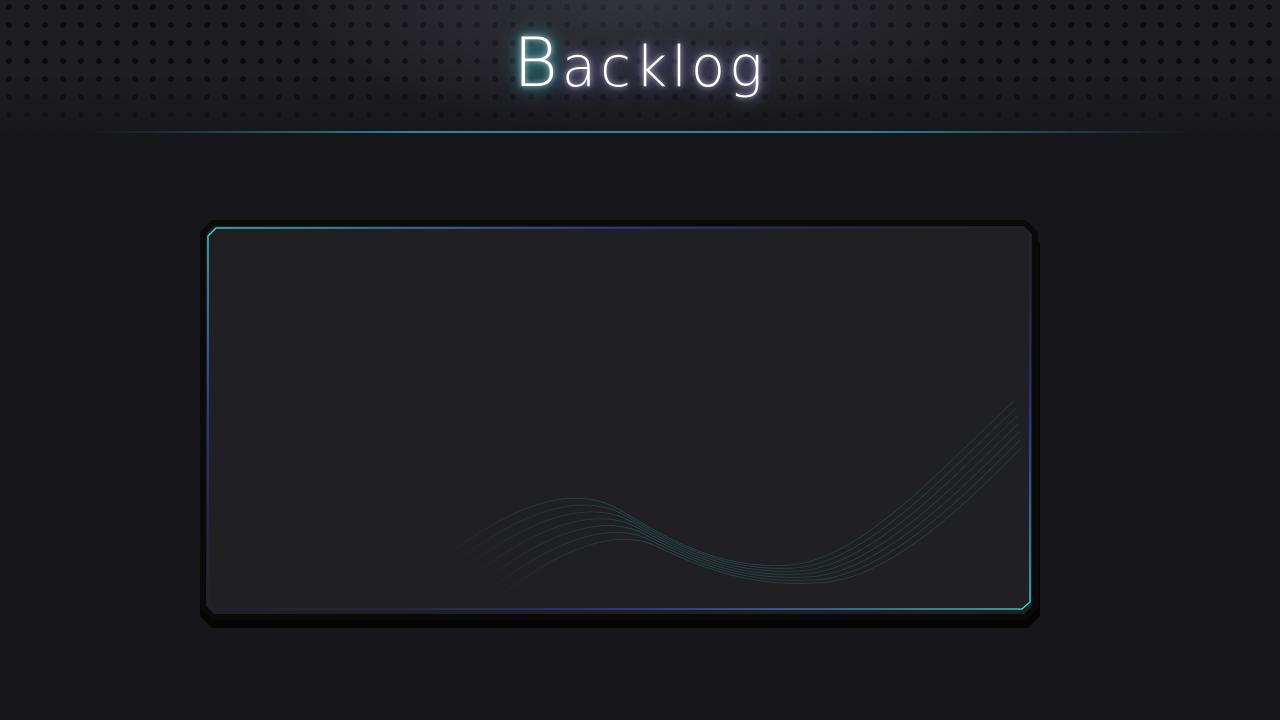 The width and height of the screenshot is (1280, 720). Describe the element at coordinates (537, 63) in the screenshot. I see `title-initial: B` at that location.